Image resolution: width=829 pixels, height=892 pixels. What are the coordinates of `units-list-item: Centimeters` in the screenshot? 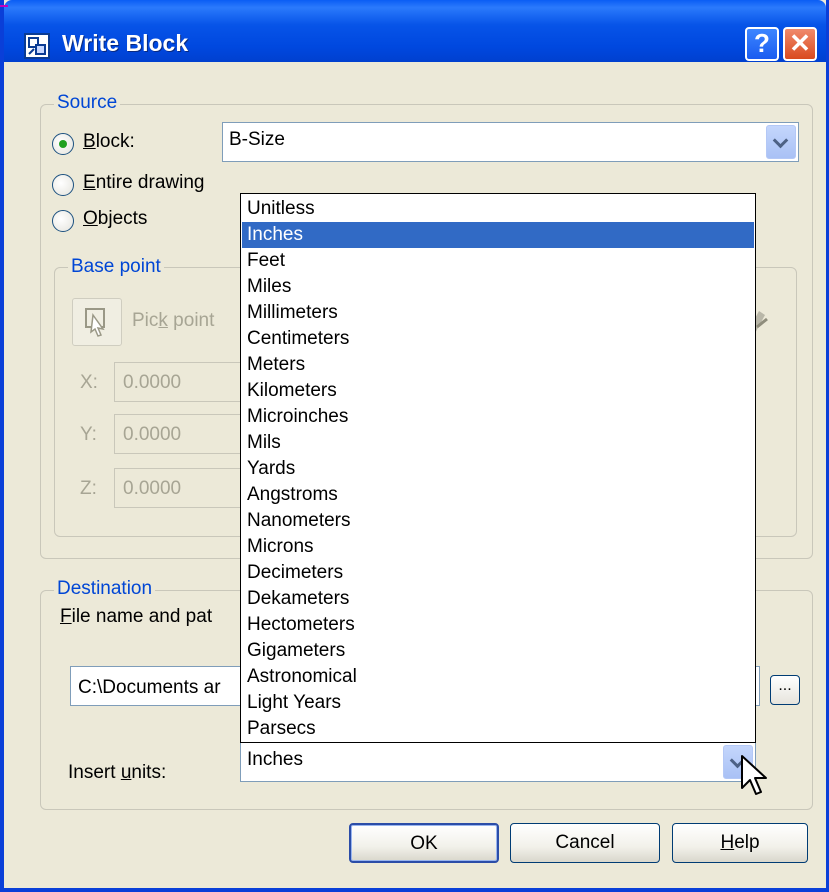 It's located at (498, 339).